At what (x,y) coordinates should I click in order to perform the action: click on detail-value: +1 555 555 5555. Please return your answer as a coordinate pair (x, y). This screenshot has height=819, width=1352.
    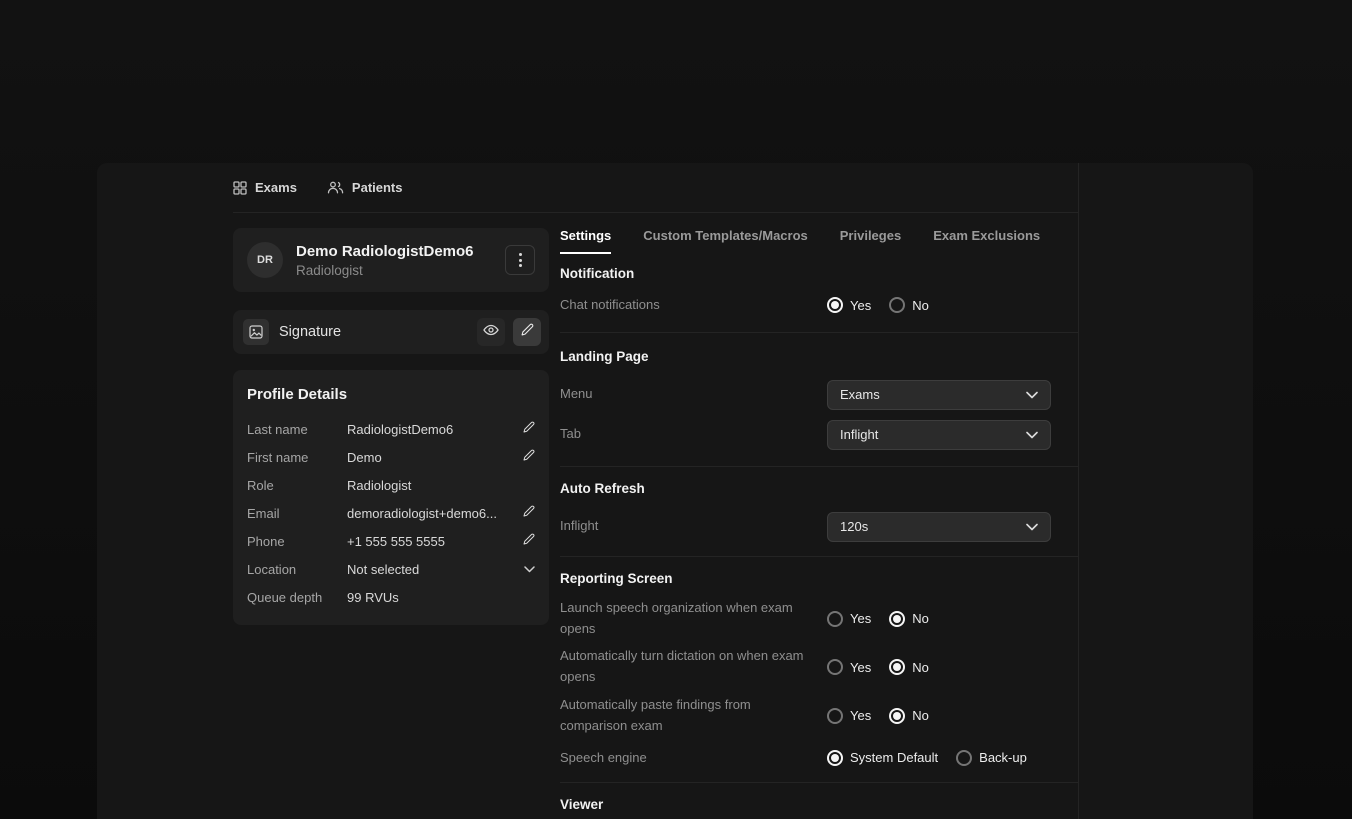
    Looking at the image, I should click on (396, 541).